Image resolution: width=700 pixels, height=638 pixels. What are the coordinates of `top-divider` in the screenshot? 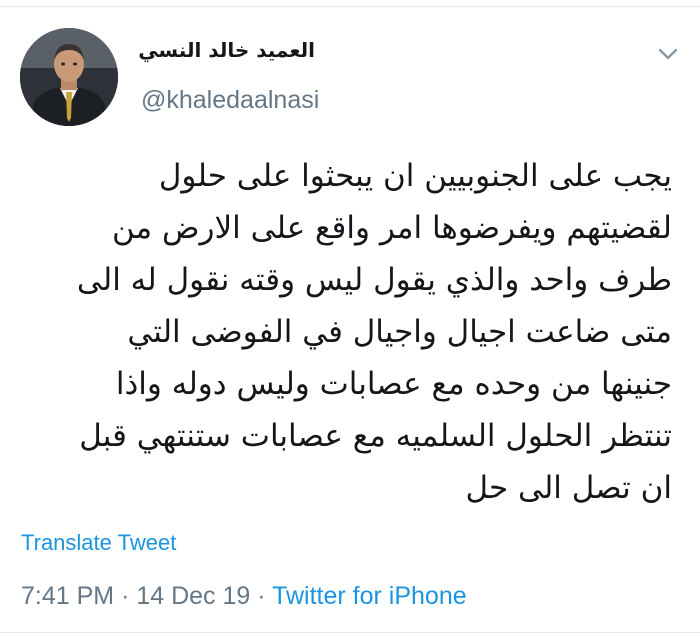 It's located at (350, 6).